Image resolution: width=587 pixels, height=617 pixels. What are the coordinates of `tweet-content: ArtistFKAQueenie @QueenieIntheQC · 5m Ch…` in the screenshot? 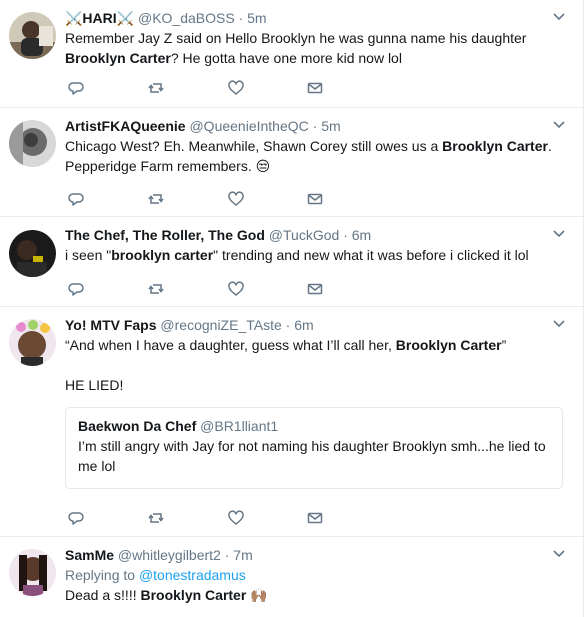 It's located at (314, 146).